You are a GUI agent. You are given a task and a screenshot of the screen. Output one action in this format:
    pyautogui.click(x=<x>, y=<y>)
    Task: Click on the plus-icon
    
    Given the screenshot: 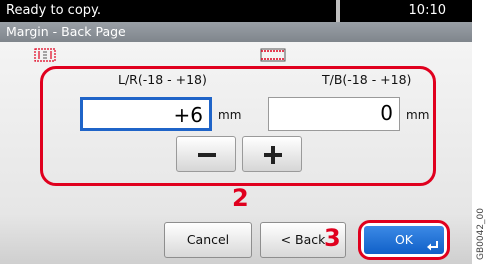 What is the action you would take?
    pyautogui.click(x=273, y=155)
    